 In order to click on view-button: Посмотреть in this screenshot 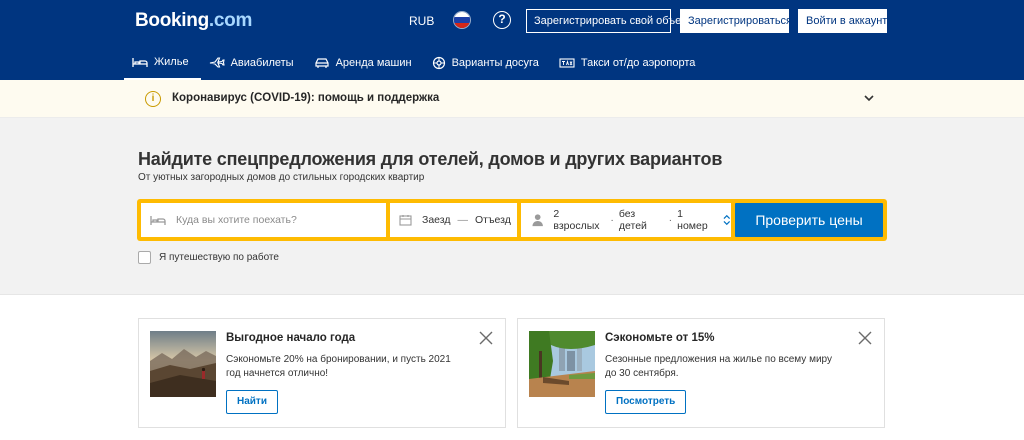, I will do `click(646, 402)`.